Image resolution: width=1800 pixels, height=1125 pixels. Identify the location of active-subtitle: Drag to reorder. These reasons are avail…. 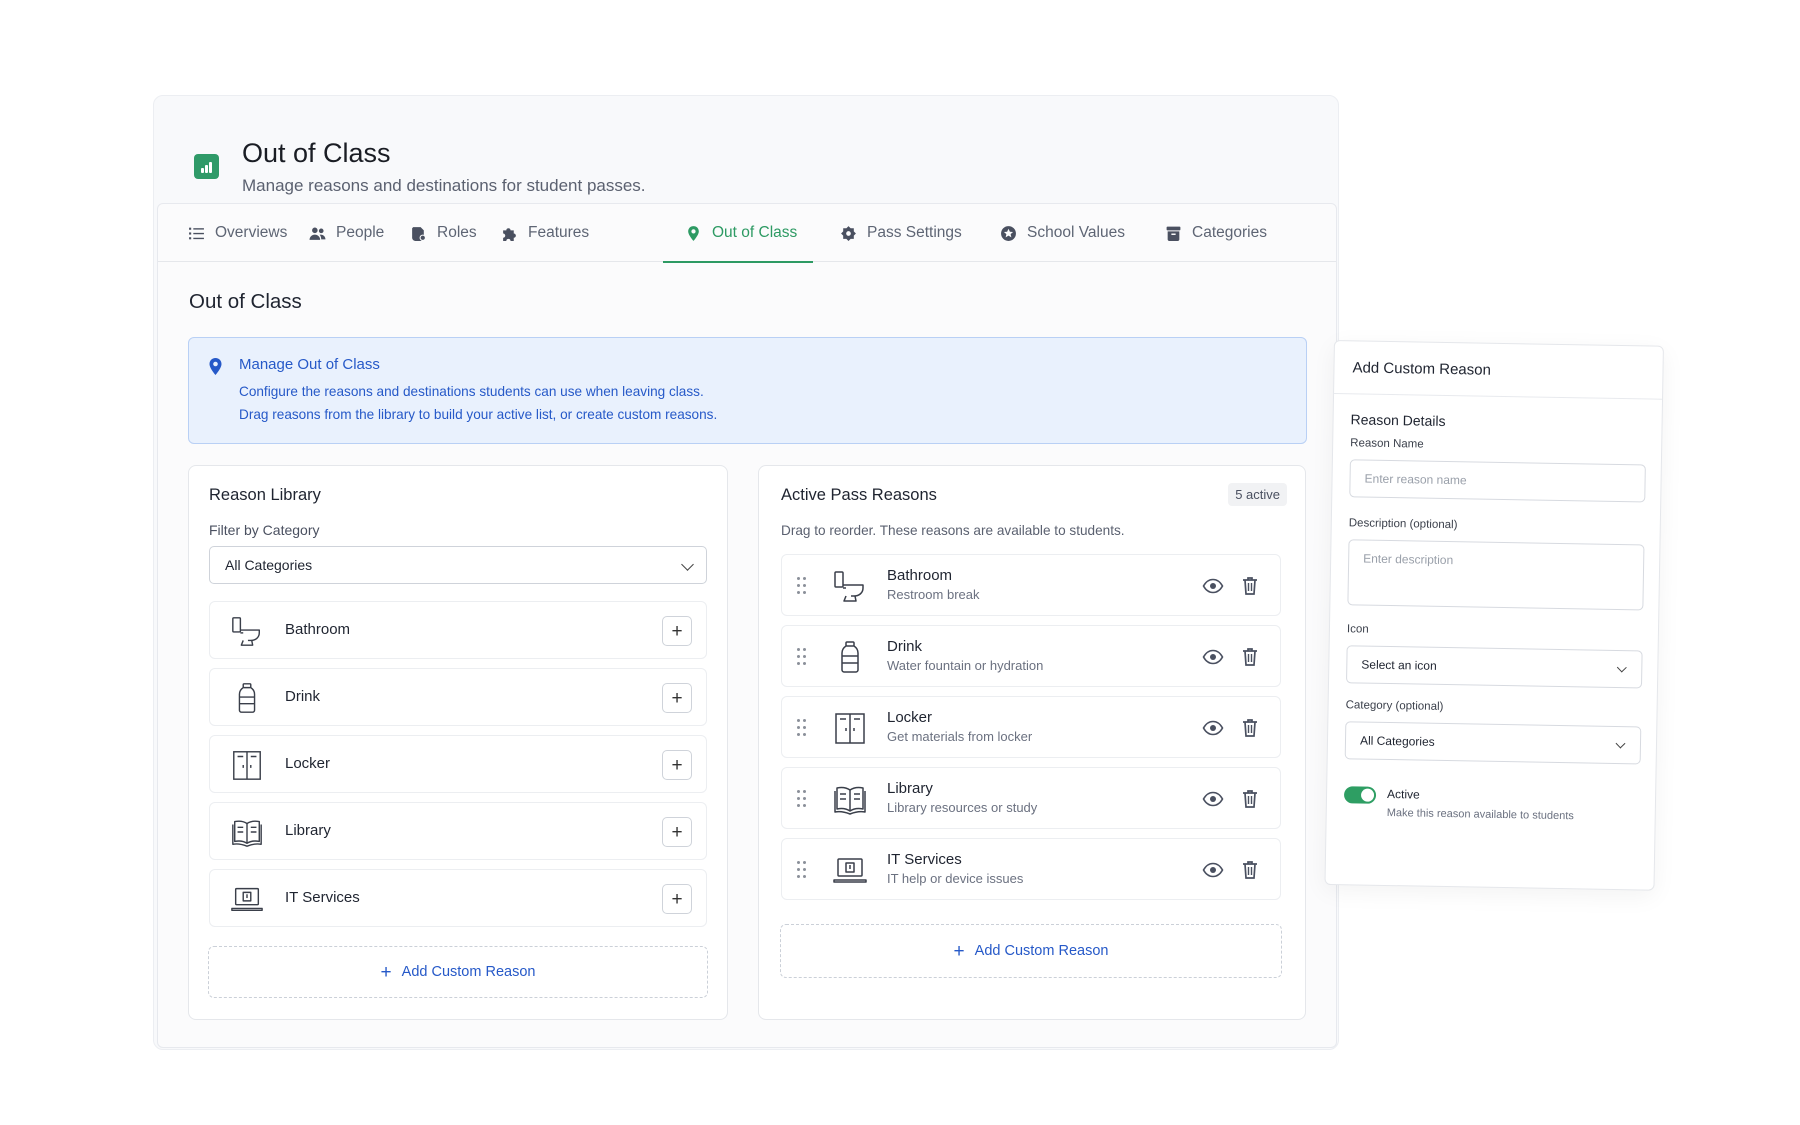
(953, 530).